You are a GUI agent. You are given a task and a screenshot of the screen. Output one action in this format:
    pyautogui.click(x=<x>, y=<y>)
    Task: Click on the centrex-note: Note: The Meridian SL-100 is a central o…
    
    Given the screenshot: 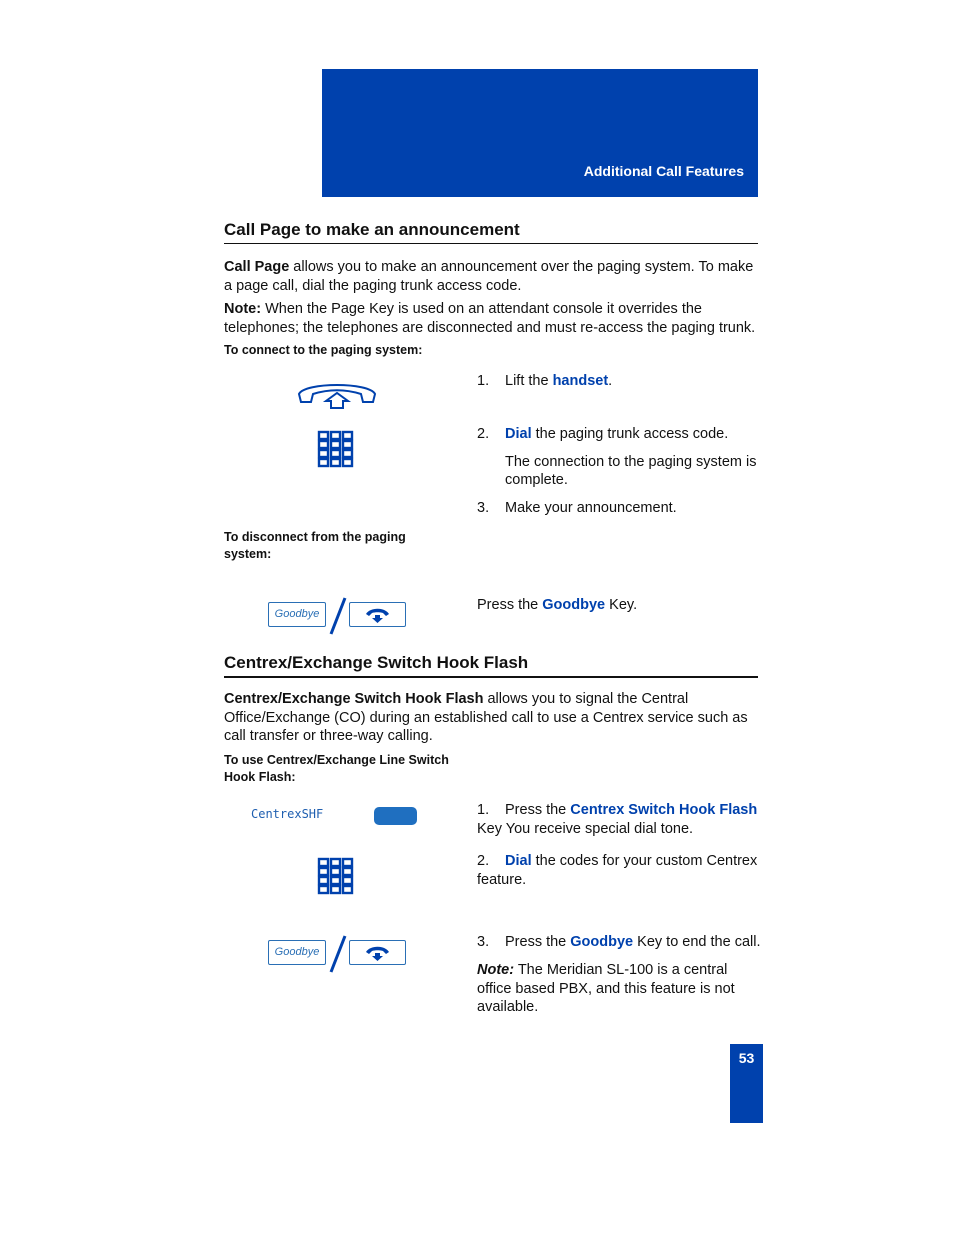 What is the action you would take?
    pyautogui.click(x=619, y=989)
    